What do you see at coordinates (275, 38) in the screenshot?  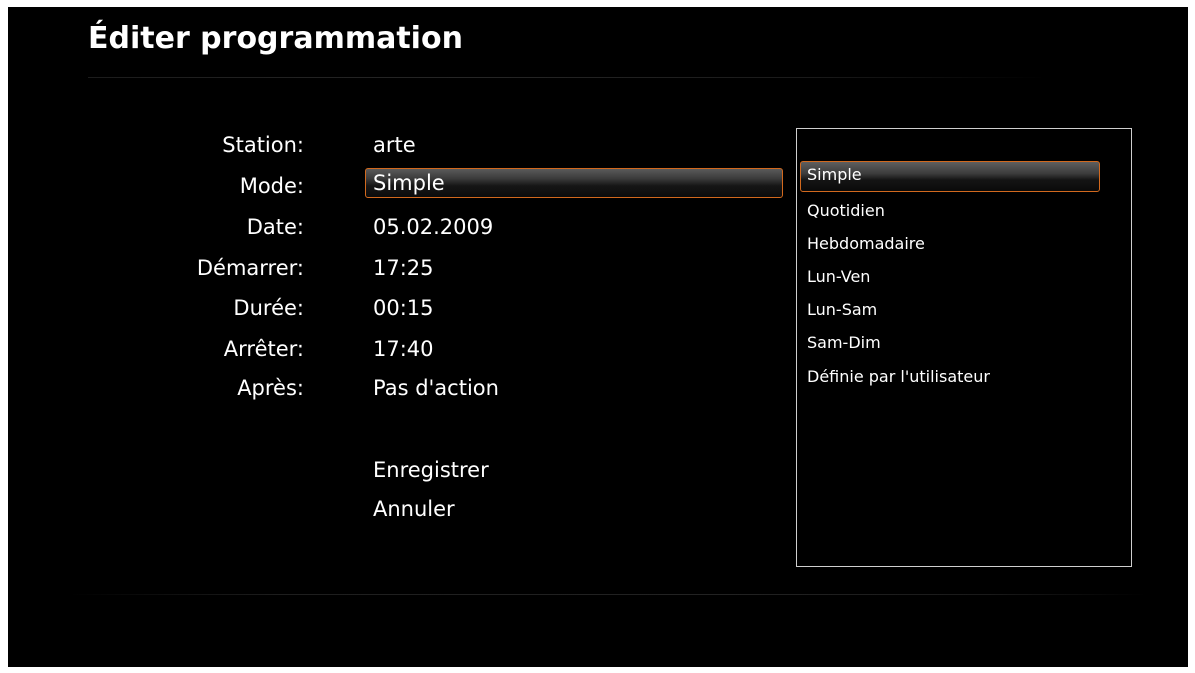 I see `page-title: Éditer programmation` at bounding box center [275, 38].